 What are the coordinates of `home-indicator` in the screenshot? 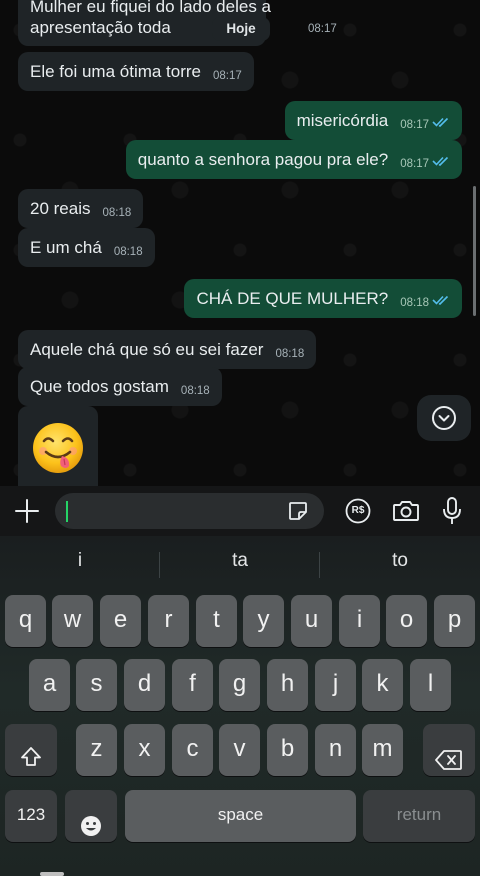 It's located at (52, 874).